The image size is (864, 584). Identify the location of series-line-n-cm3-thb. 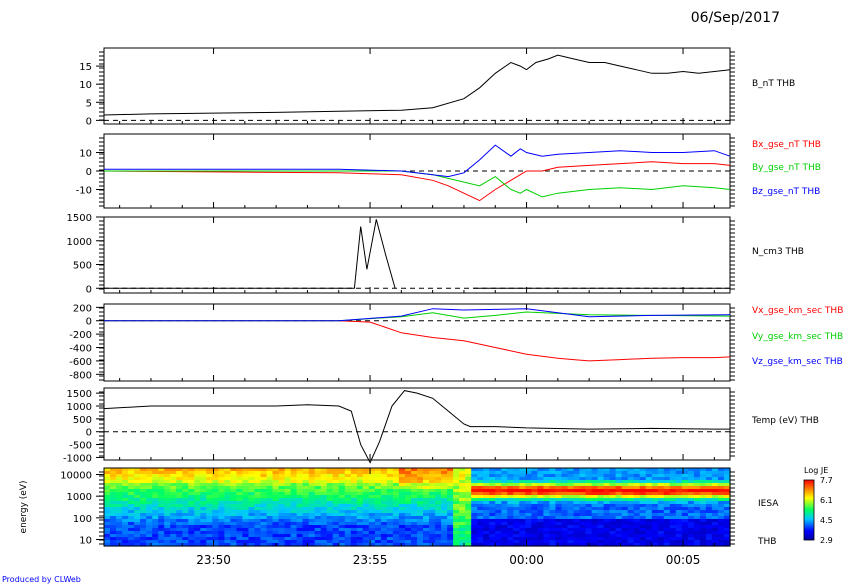
(417, 254).